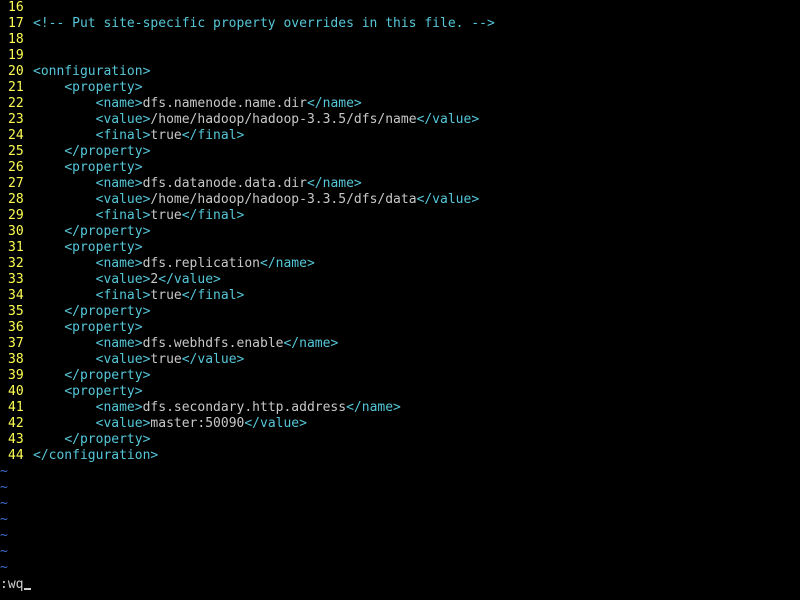 The width and height of the screenshot is (800, 600). Describe the element at coordinates (96, 455) in the screenshot. I see `xml-open-tag: </configuration>` at that location.